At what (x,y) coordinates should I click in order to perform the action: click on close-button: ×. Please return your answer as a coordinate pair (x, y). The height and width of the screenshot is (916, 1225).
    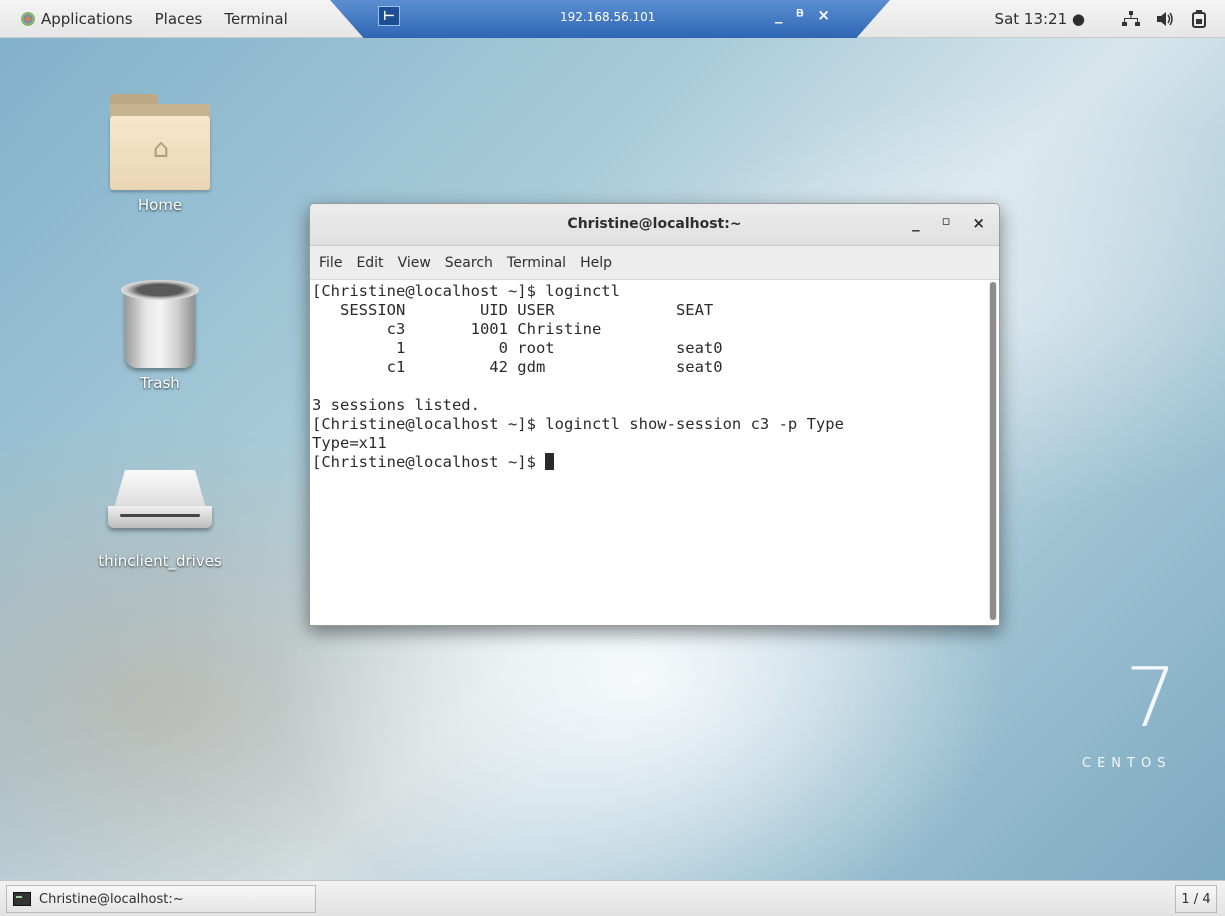
    Looking at the image, I should click on (978, 223).